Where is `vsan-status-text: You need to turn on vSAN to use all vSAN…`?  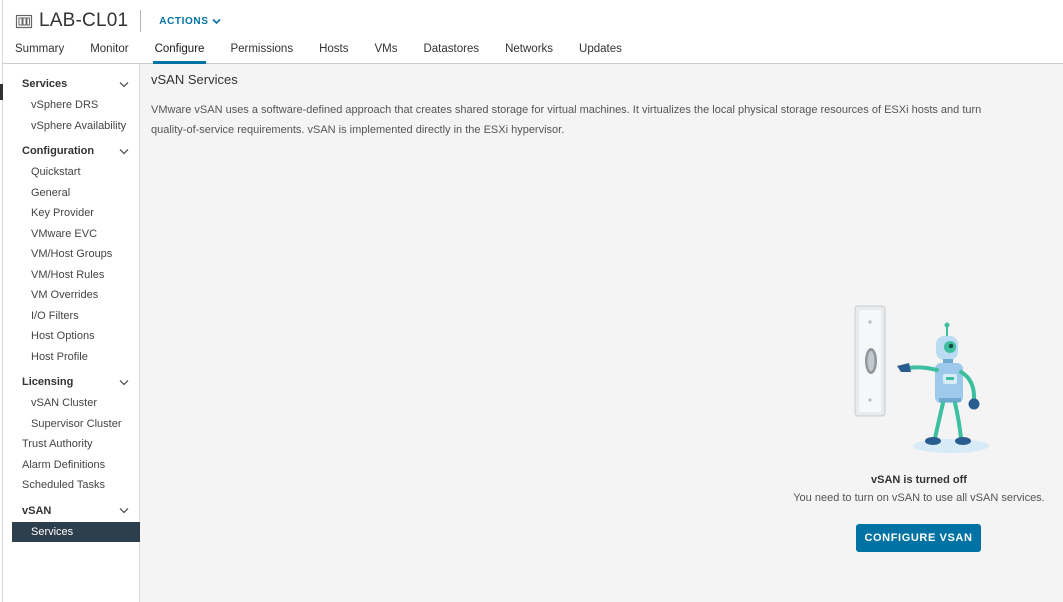
vsan-status-text: You need to turn on vSAN to use all vSAN… is located at coordinates (919, 498).